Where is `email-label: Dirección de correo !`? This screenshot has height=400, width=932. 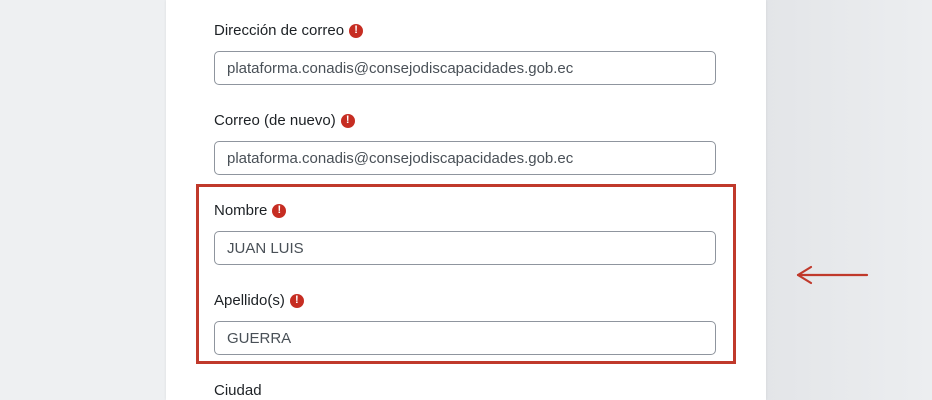 email-label: Dirección de correo ! is located at coordinates (289, 30).